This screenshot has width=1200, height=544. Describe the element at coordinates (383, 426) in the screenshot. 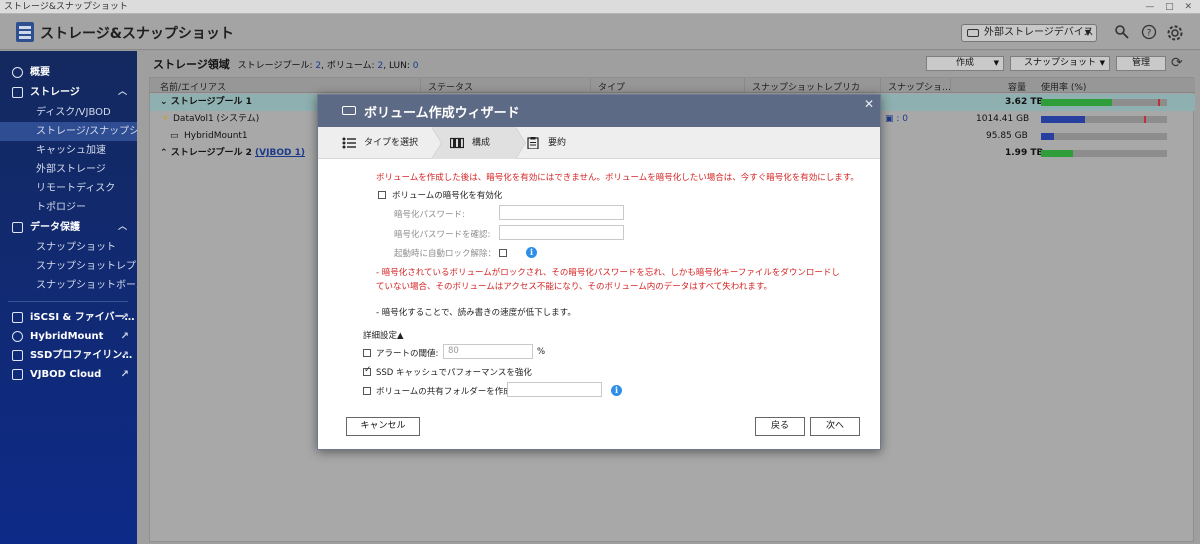

I see `cancel-button: キャンセル` at that location.